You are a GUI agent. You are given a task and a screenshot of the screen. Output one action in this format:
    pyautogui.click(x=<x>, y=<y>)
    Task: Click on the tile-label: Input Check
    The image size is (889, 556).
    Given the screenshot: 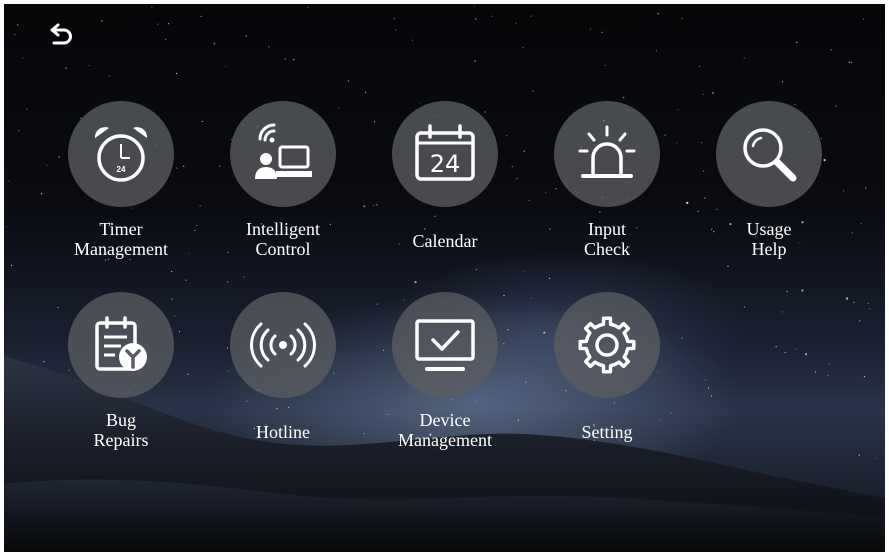 What is the action you would take?
    pyautogui.click(x=607, y=239)
    